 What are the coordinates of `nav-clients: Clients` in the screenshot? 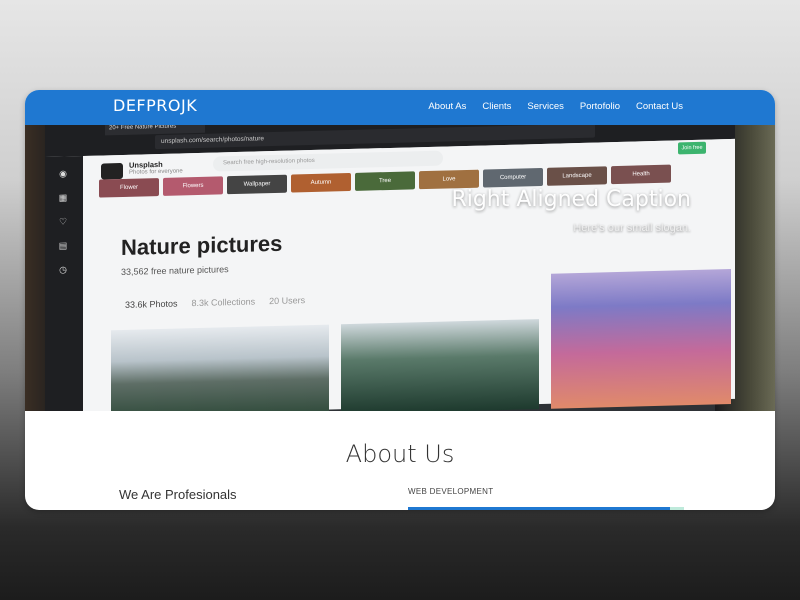 It's located at (496, 106).